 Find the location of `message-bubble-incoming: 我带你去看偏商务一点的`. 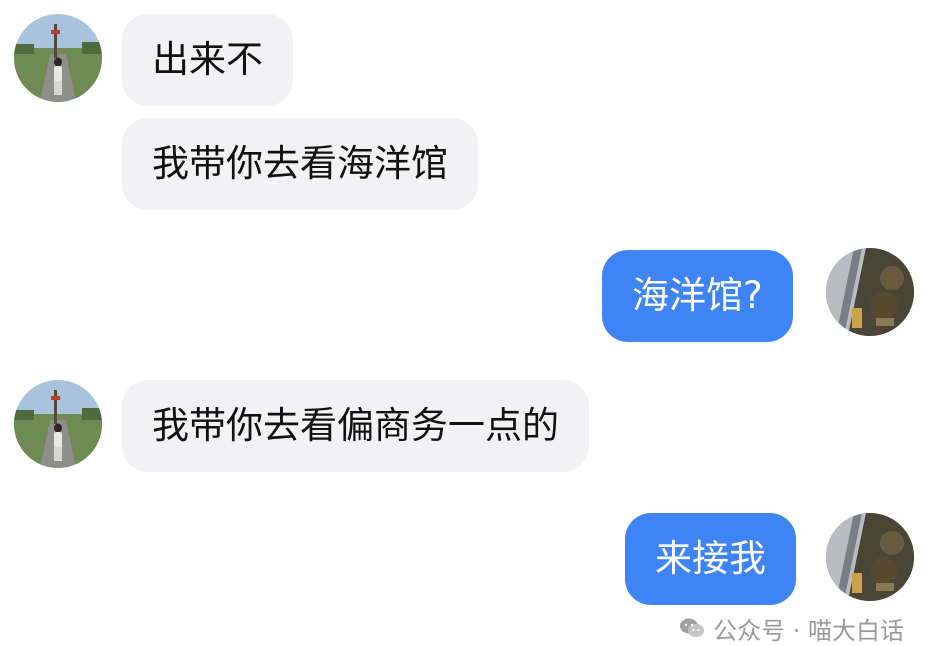

message-bubble-incoming: 我带你去看偏商务一点的 is located at coordinates (355, 426).